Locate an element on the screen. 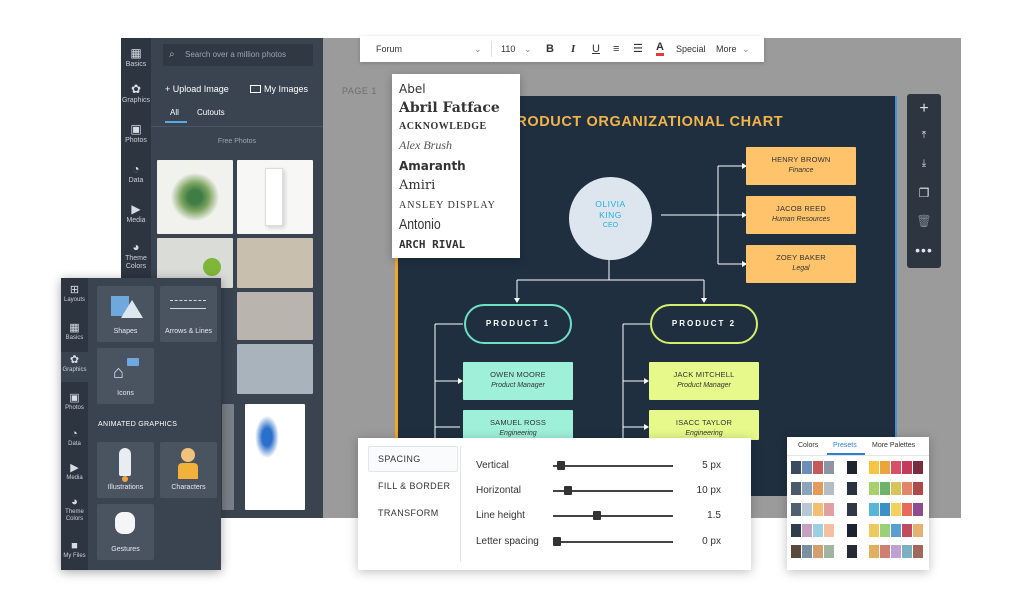  horizontal-slider-track is located at coordinates (613, 490).